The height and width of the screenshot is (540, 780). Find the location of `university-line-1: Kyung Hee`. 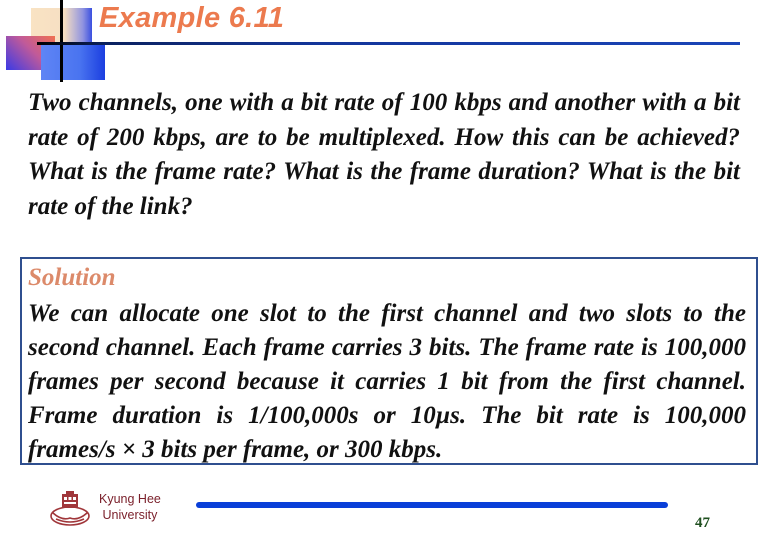

university-line-1: Kyung Hee is located at coordinates (130, 499).